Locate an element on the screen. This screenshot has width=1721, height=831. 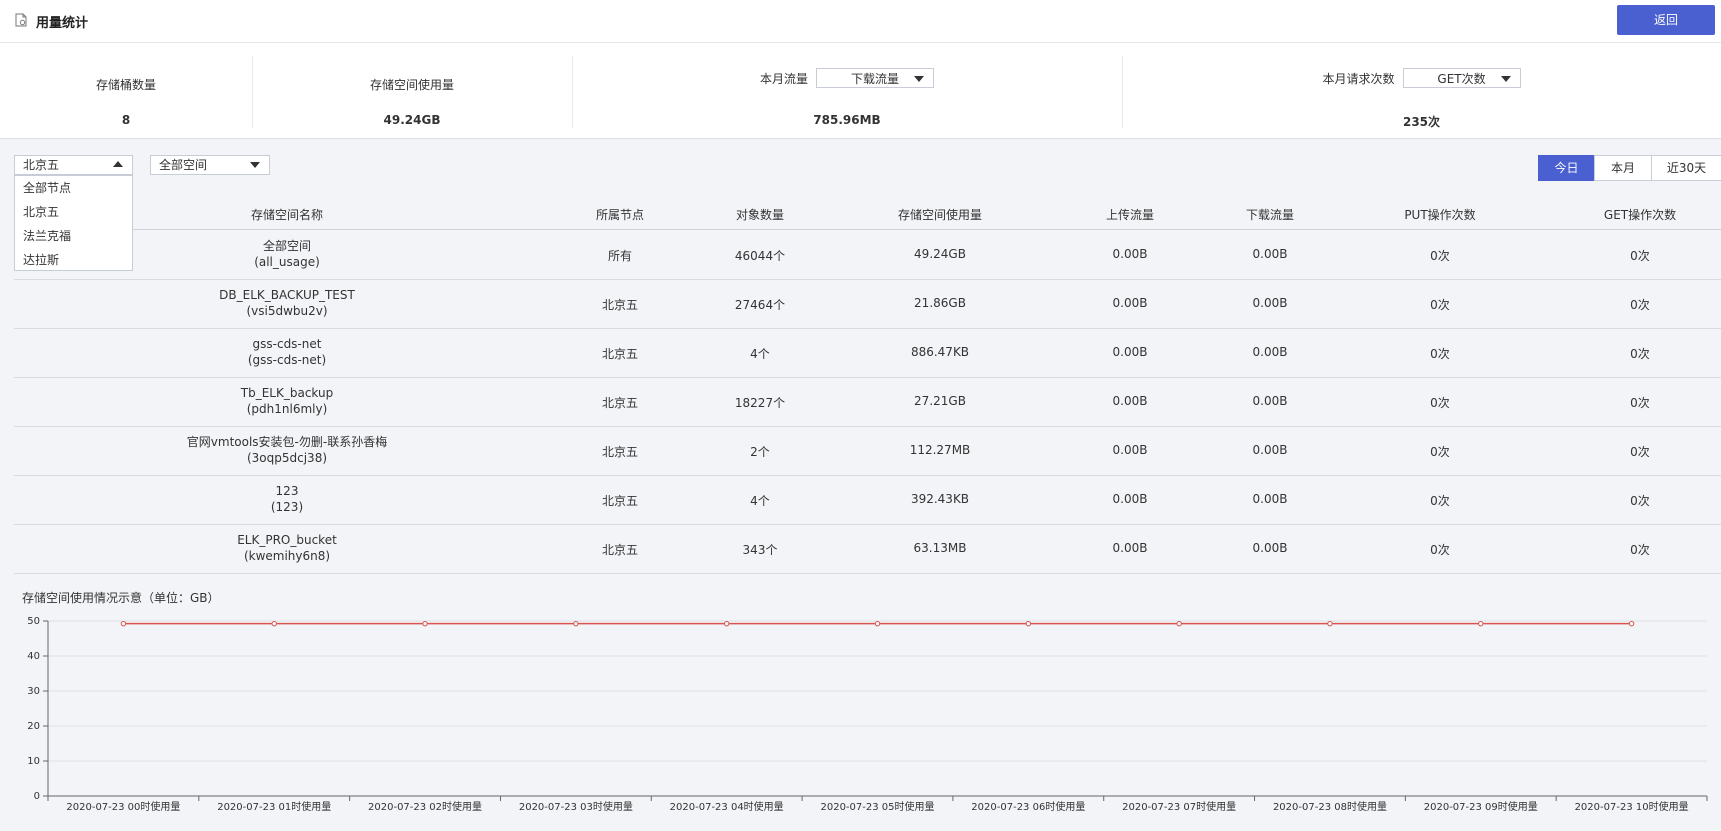
bucket-name: gss-cds-net is located at coordinates (287, 344).